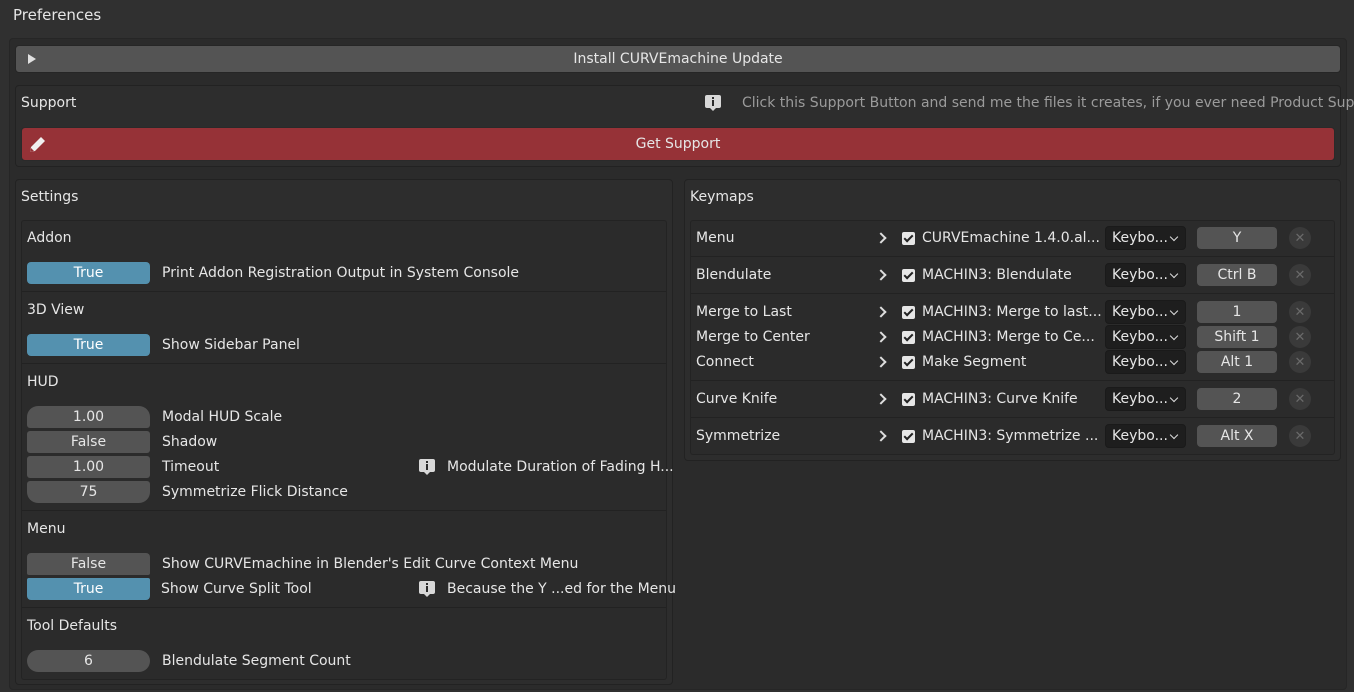 The height and width of the screenshot is (692, 1354). Describe the element at coordinates (88, 589) in the screenshot. I see `curve-split-toggle: True` at that location.